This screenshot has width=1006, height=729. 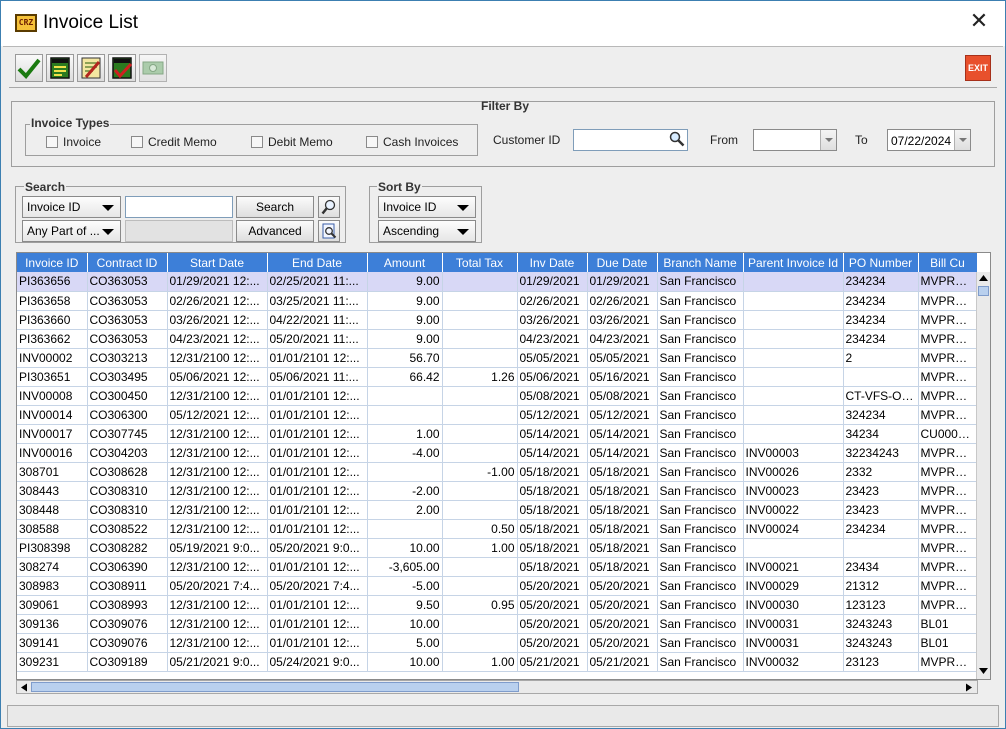 I want to click on table-cell: 234234, so click(x=881, y=320).